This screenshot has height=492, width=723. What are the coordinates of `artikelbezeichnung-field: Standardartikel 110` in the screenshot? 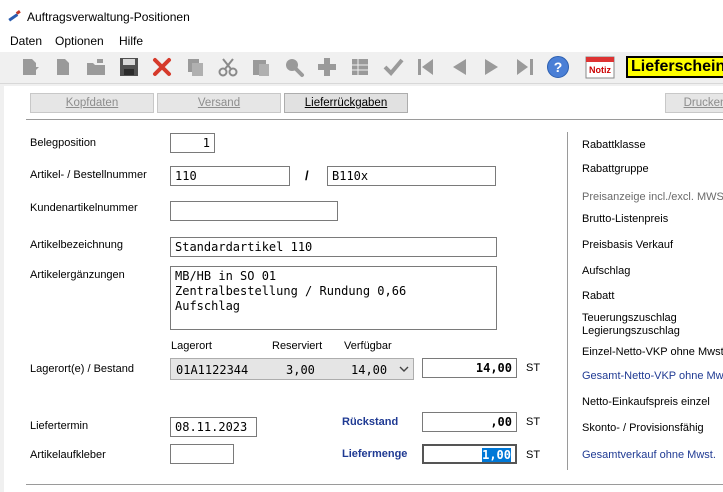 It's located at (333, 247).